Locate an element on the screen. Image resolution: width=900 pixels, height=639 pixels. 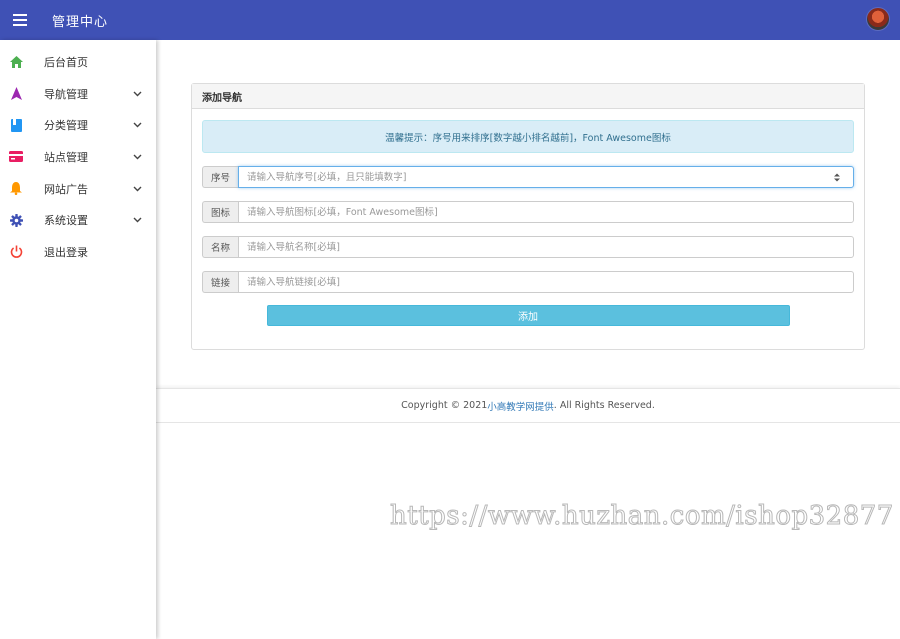
sidebar-item-label: 系统设置 is located at coordinates (66, 221).